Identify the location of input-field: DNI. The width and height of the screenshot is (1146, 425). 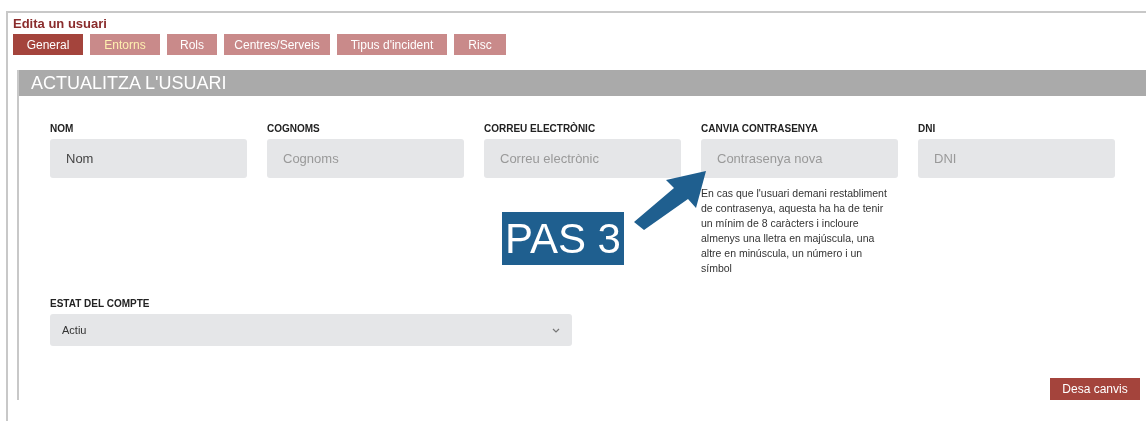
(1016, 158).